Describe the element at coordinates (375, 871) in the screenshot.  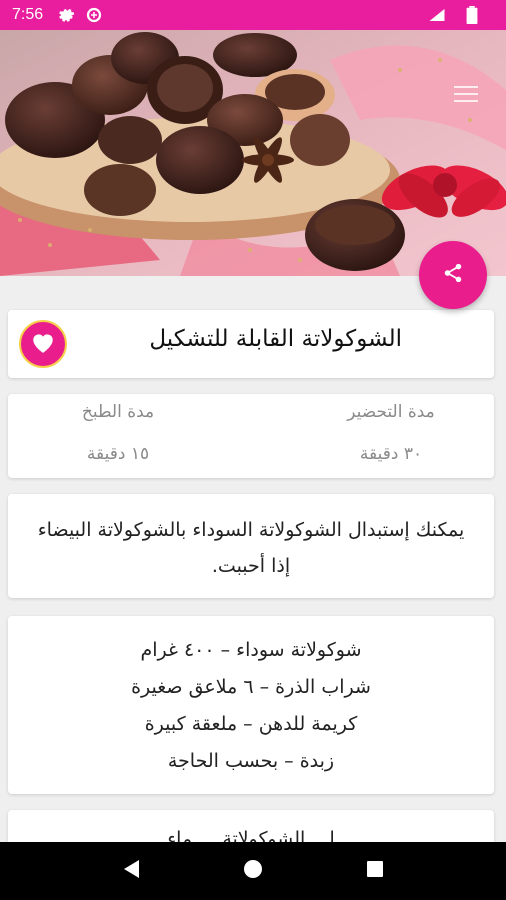
I see `recents-icon` at that location.